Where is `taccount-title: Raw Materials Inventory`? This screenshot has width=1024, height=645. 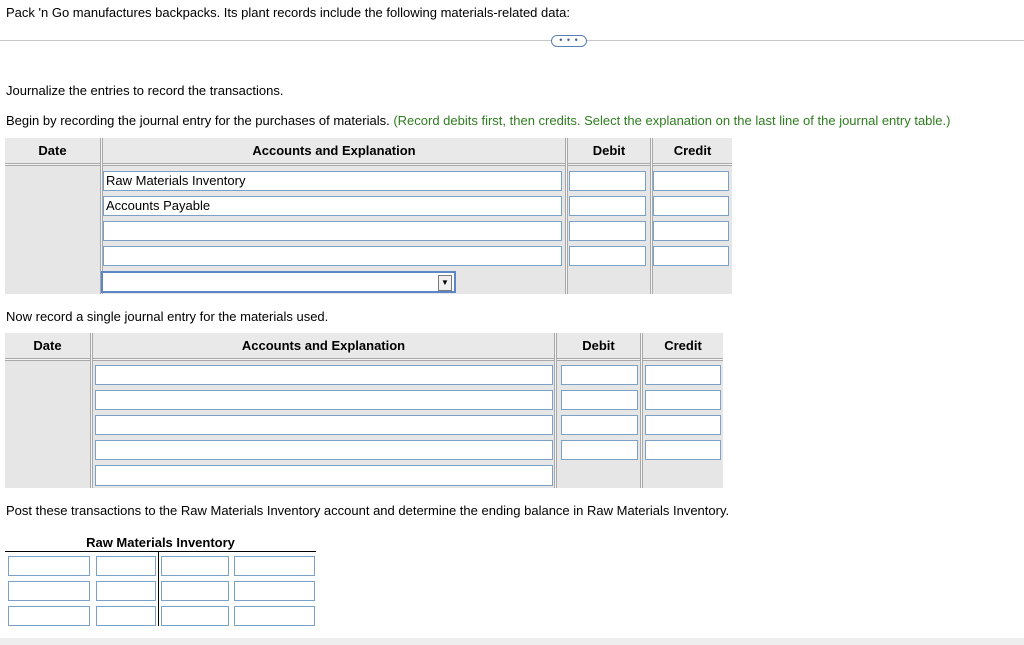
taccount-title: Raw Materials Inventory is located at coordinates (160, 542).